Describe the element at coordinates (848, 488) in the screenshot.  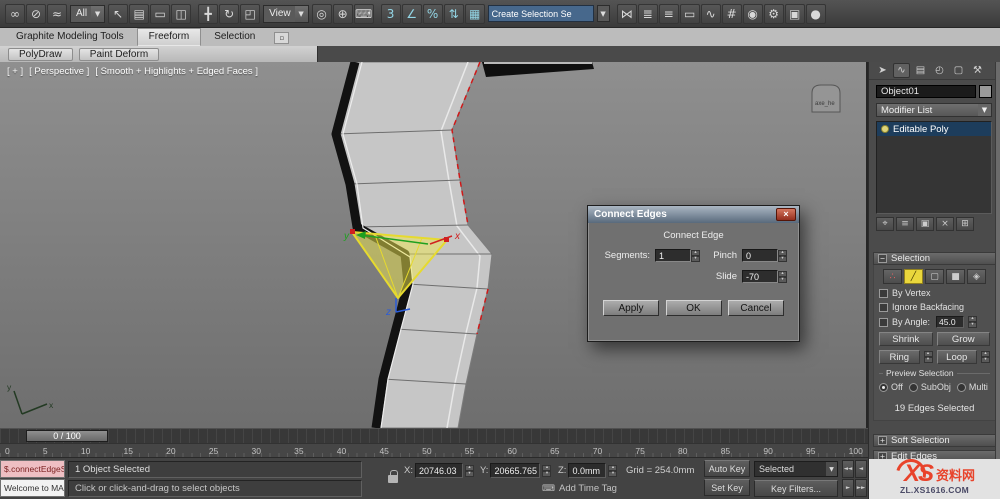
I see `next-frame-button: ►` at that location.